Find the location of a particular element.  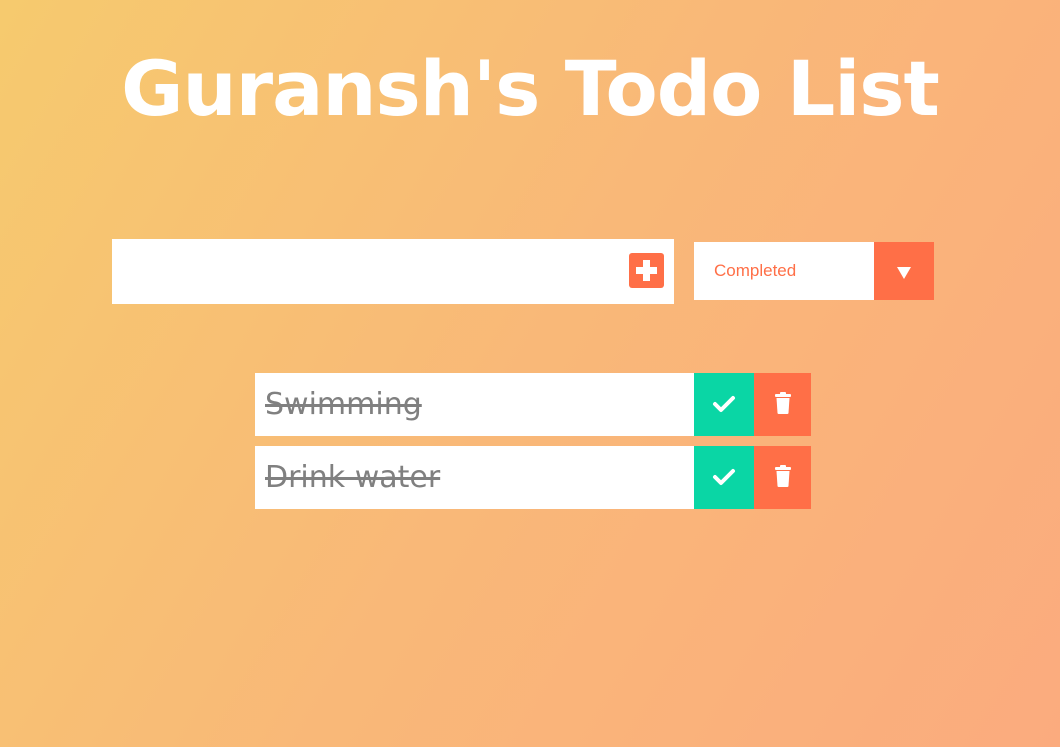

todo-form: Completed is located at coordinates (523, 271).